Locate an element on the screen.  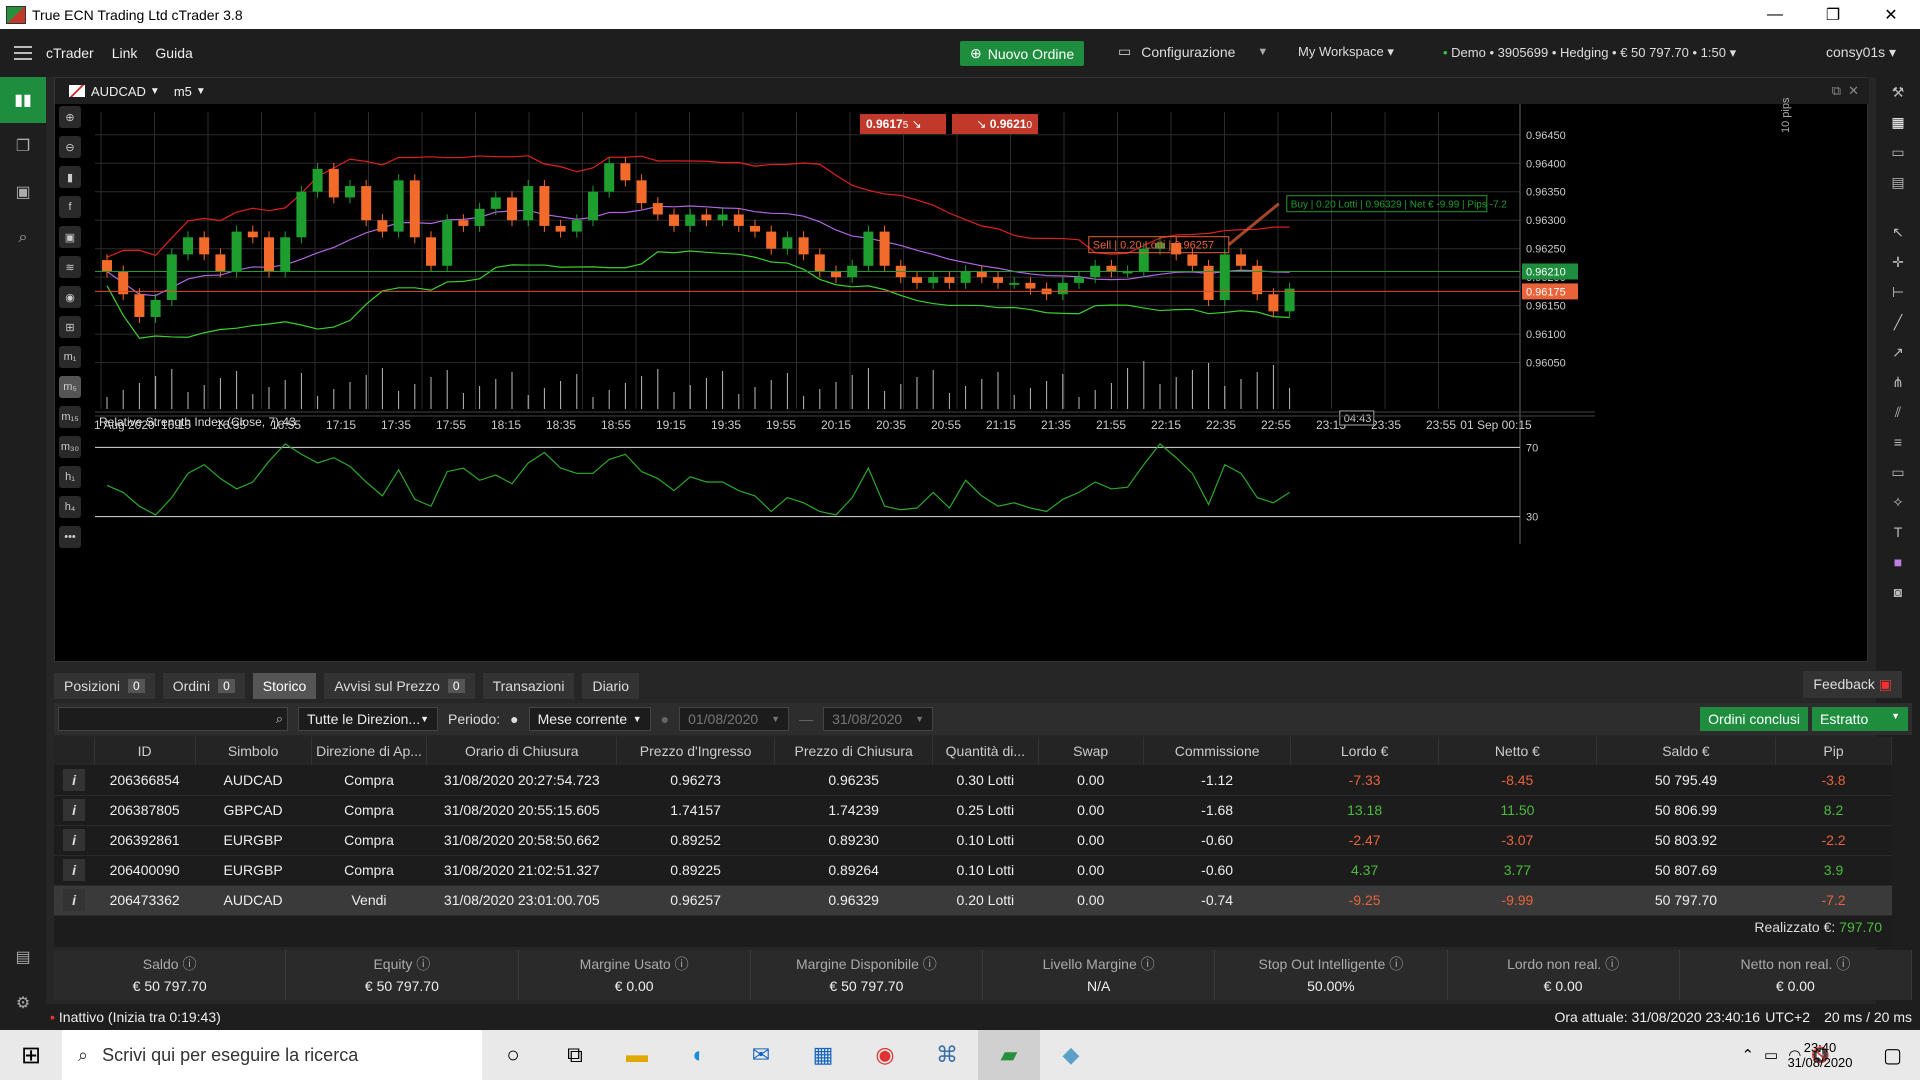
zoom-in-icon: ⊕ is located at coordinates (70, 117).